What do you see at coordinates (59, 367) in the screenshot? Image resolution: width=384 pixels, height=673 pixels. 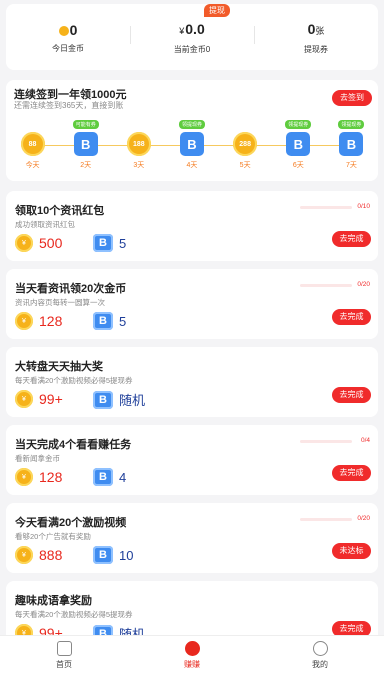 I see `task-title: 大转盘天天抽大奖` at bounding box center [59, 367].